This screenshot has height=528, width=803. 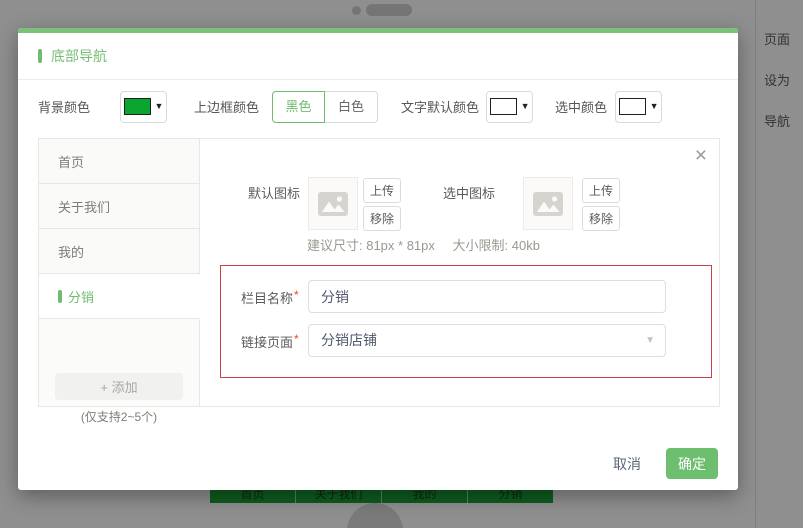 I want to click on dialog-header: 底部导航, so click(x=378, y=56).